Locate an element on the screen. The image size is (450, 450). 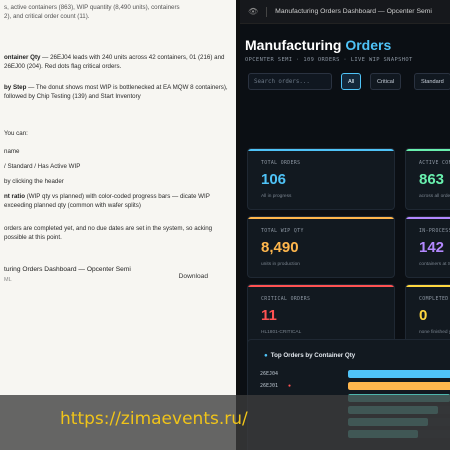
kpi-card: ACTIVE CONTAINERS 863 across all orders is located at coordinates (427, 179).